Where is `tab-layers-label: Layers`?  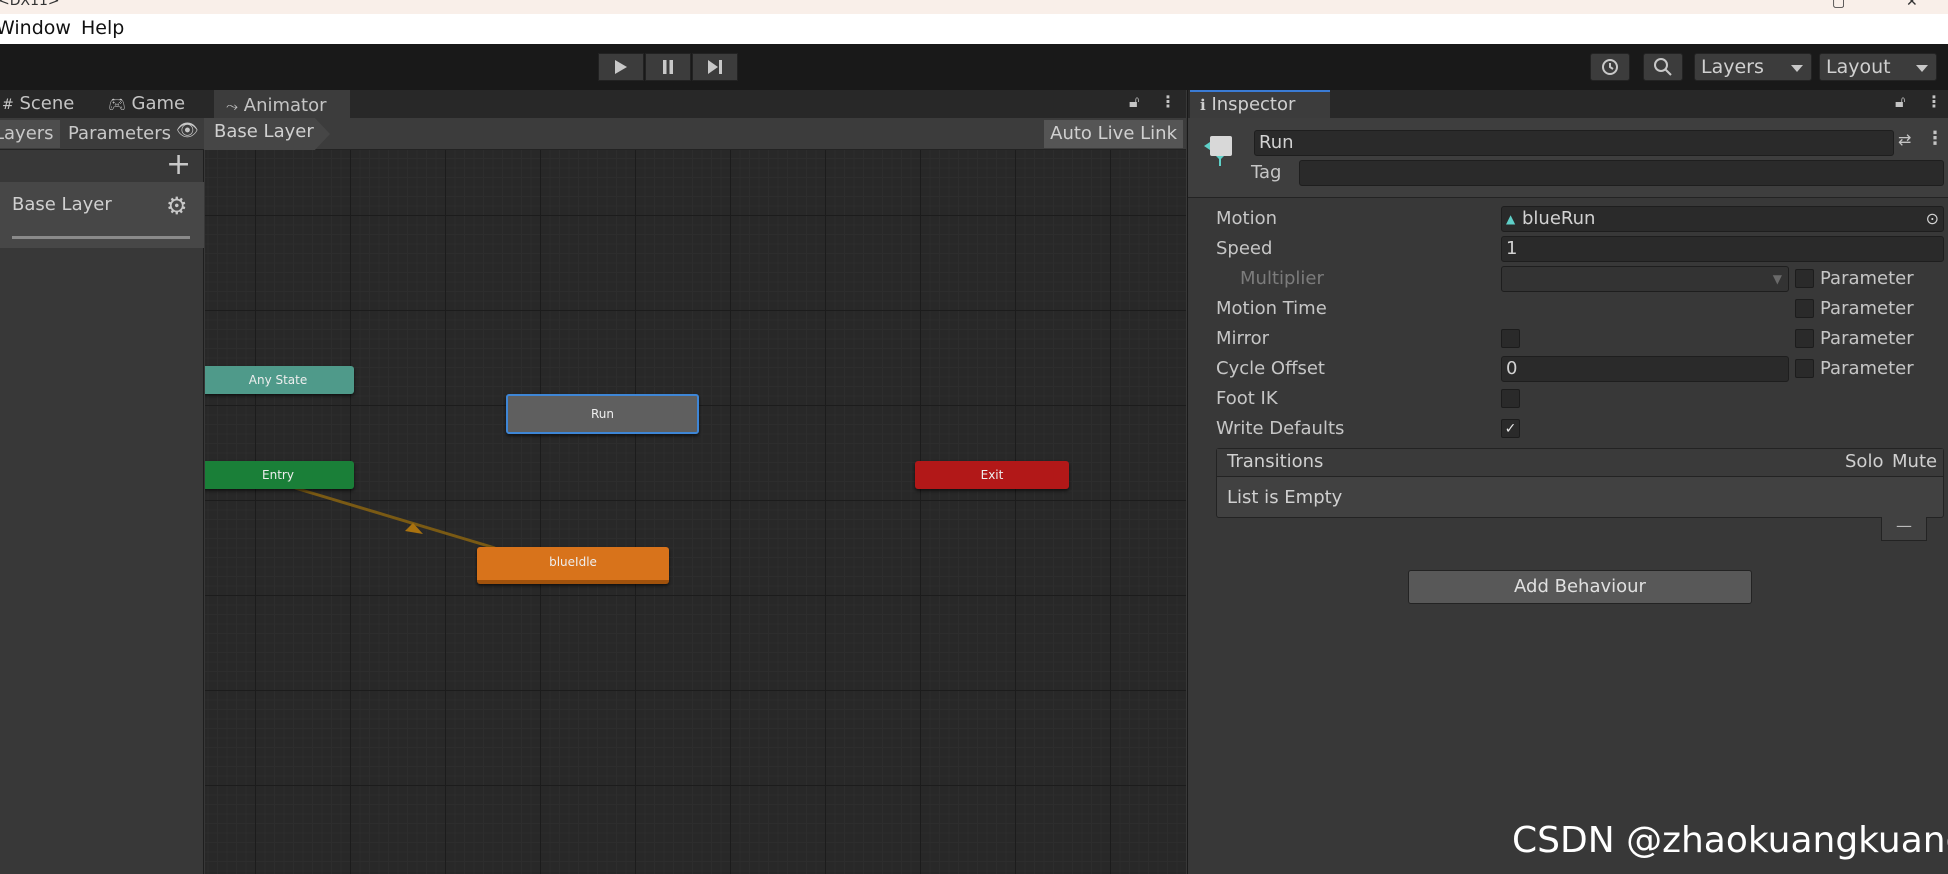 tab-layers-label: Layers is located at coordinates (27, 133).